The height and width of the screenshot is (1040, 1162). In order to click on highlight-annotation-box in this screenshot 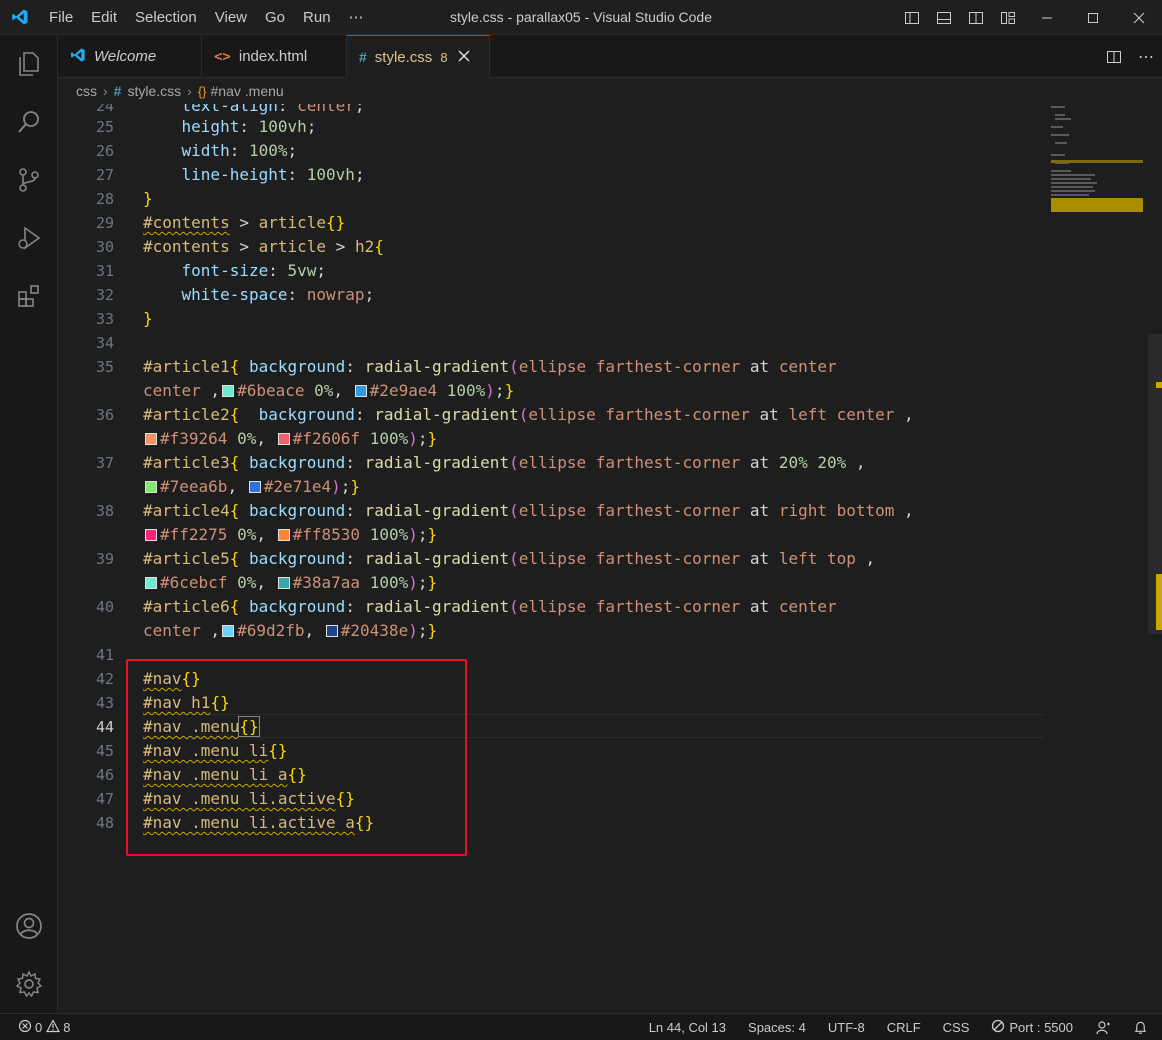, I will do `click(296, 757)`.